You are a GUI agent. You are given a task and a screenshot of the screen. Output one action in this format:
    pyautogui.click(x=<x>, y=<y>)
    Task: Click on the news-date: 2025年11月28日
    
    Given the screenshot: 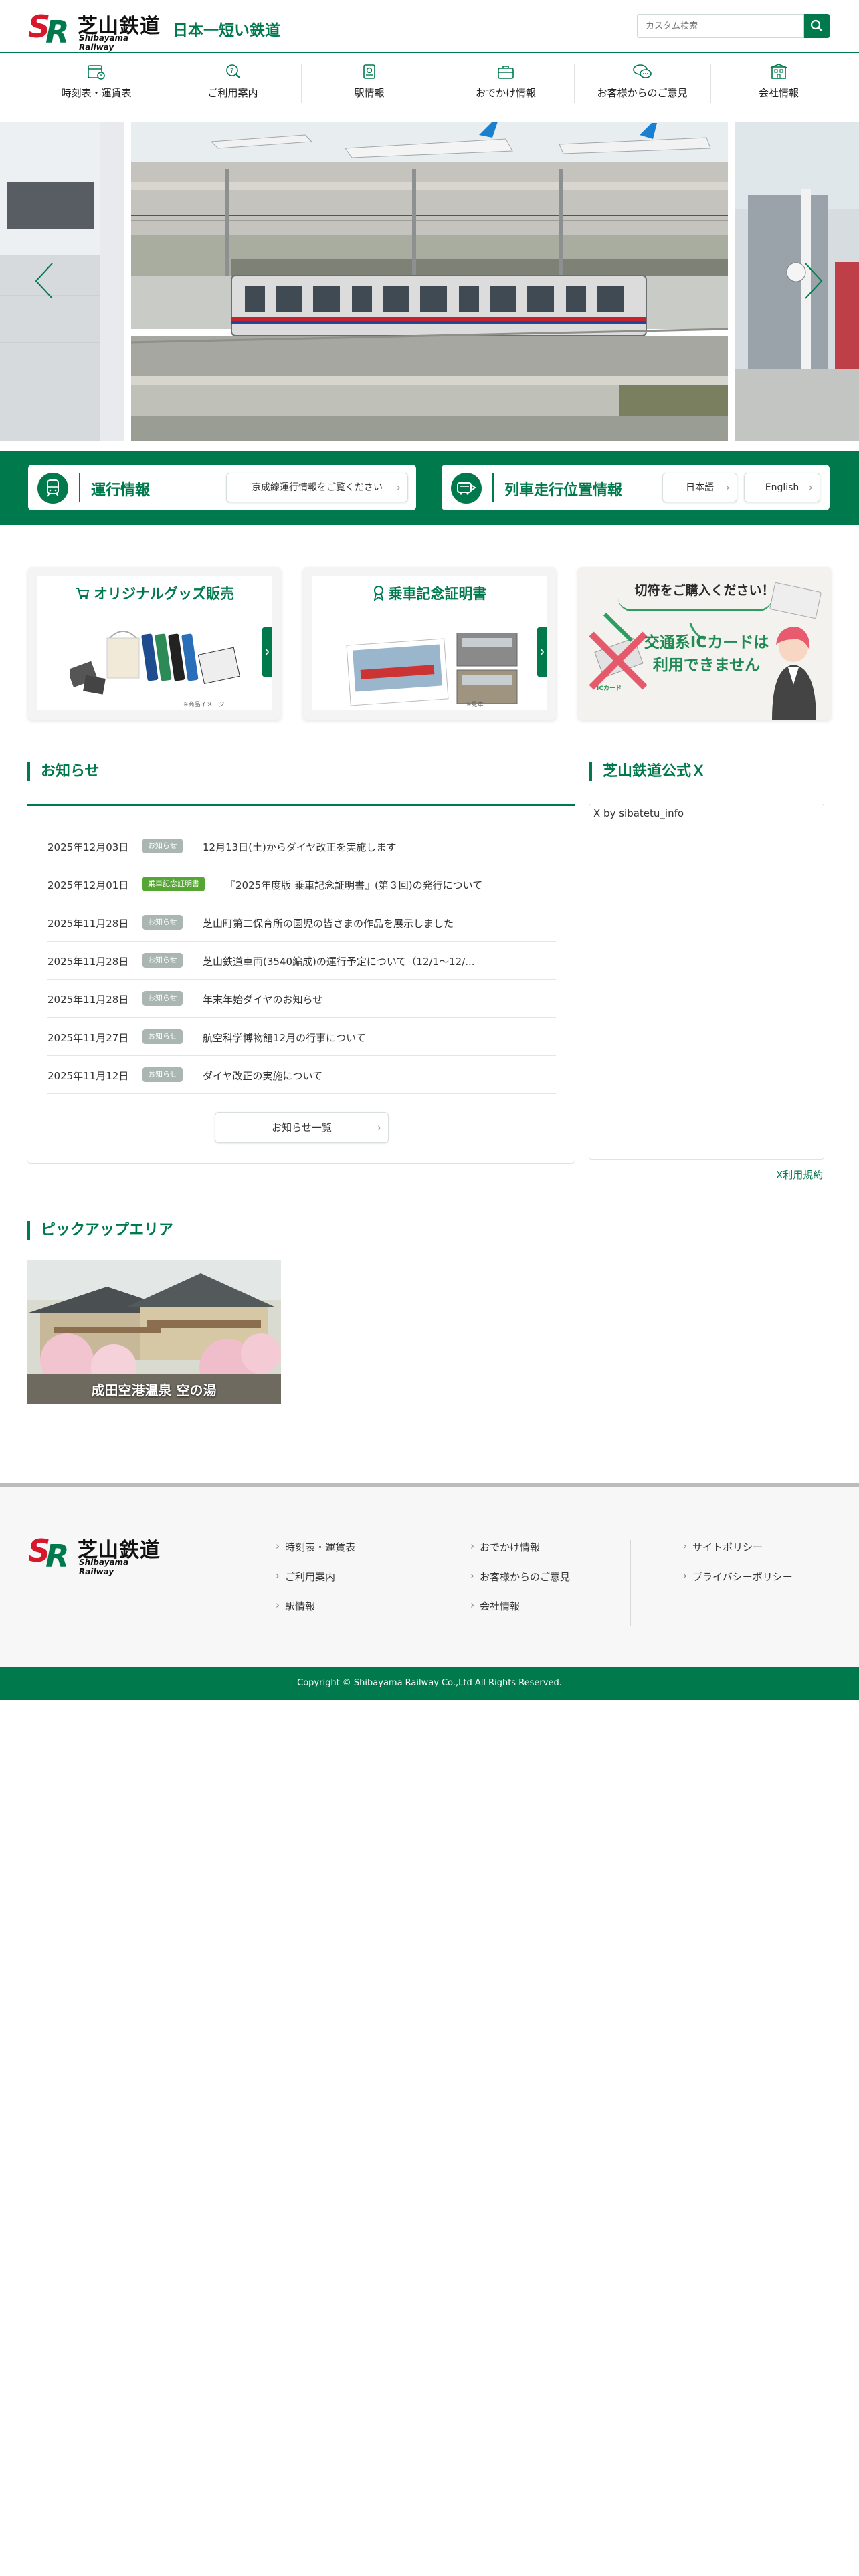 What is the action you would take?
    pyautogui.click(x=88, y=924)
    